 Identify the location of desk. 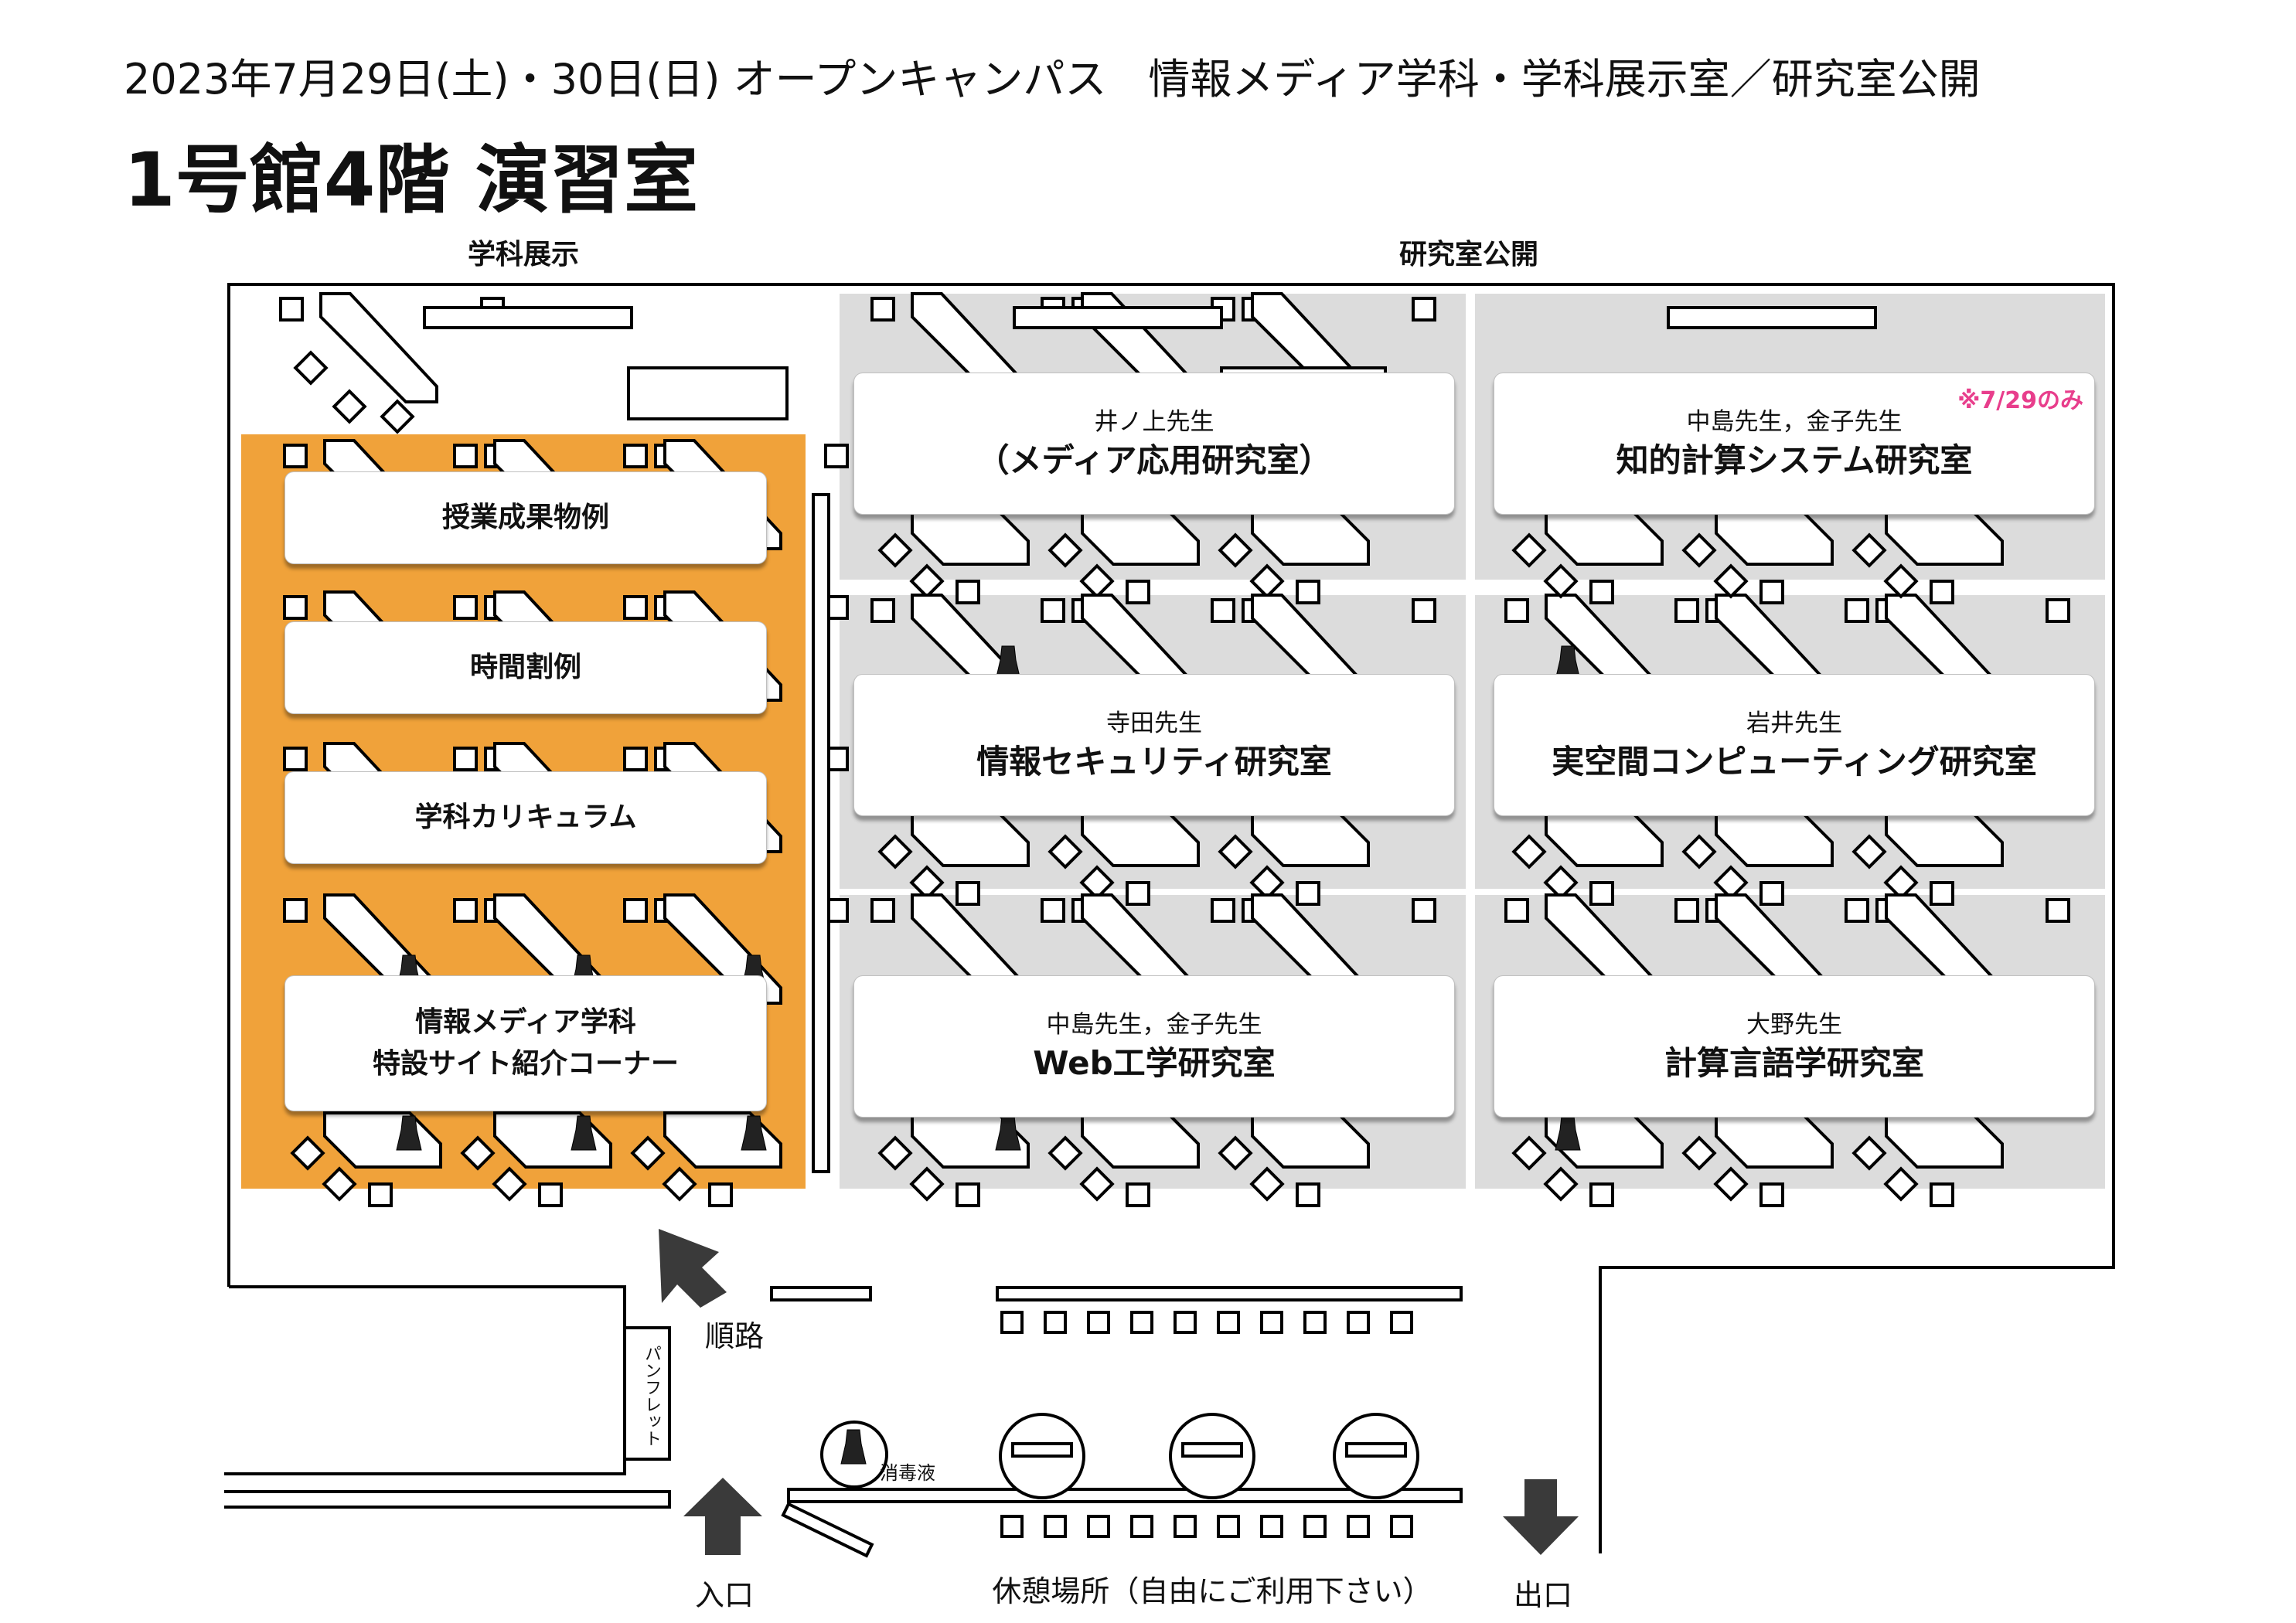
(378, 347).